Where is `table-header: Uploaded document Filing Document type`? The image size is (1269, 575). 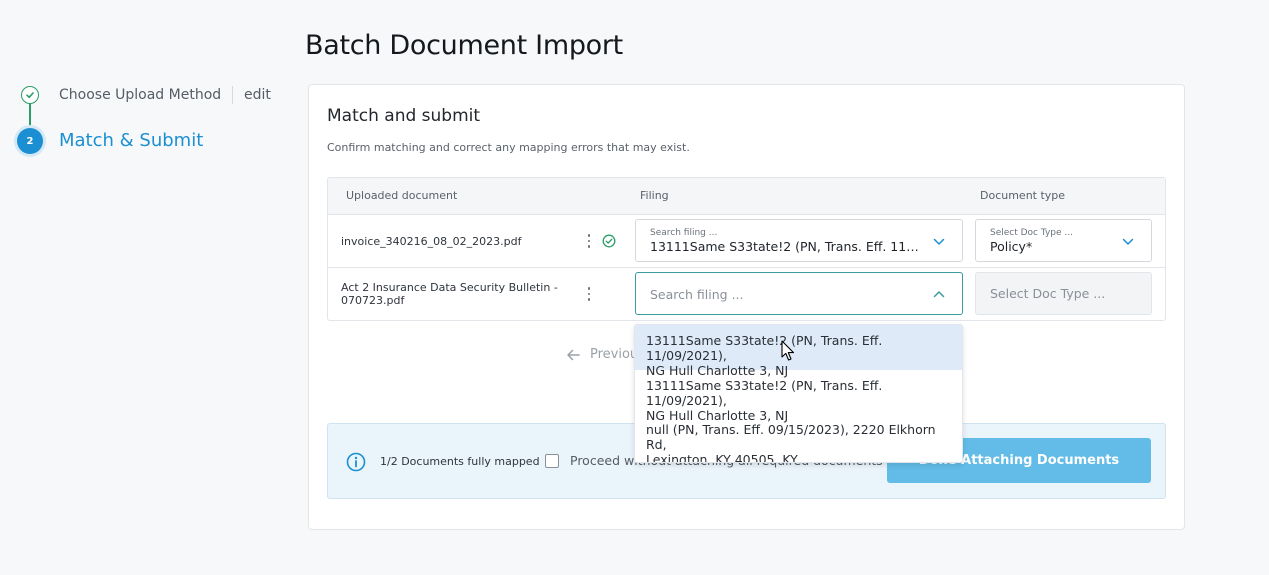
table-header: Uploaded document Filing Document type is located at coordinates (746, 196).